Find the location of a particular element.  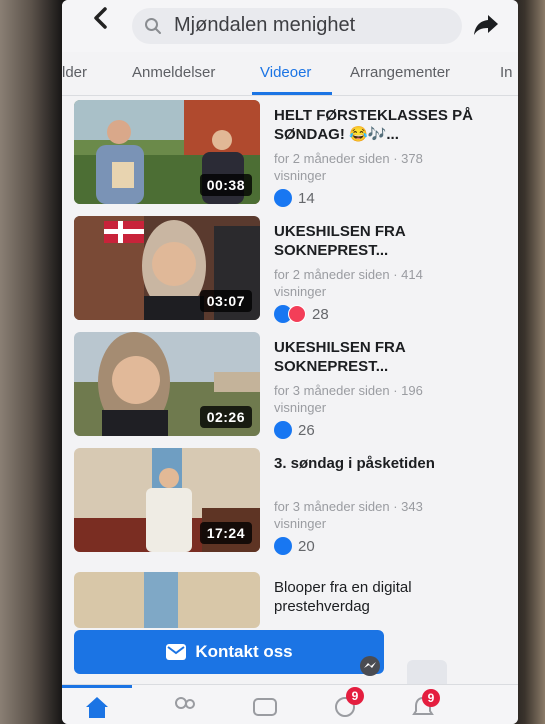

search-text: Mjøndalen menighet is located at coordinates (265, 25).